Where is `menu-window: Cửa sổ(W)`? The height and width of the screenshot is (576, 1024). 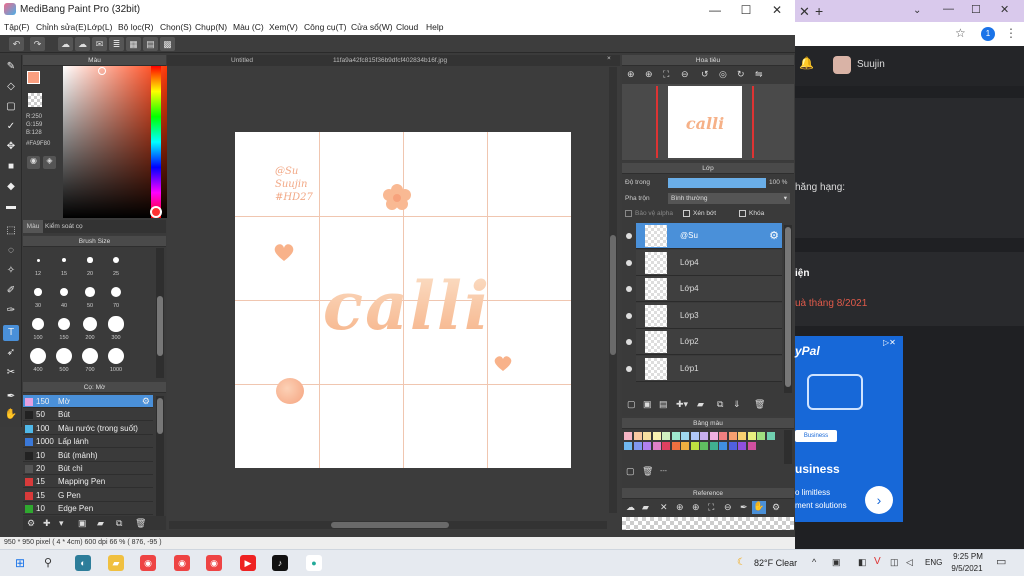 menu-window: Cửa sổ(W) is located at coordinates (372, 27).